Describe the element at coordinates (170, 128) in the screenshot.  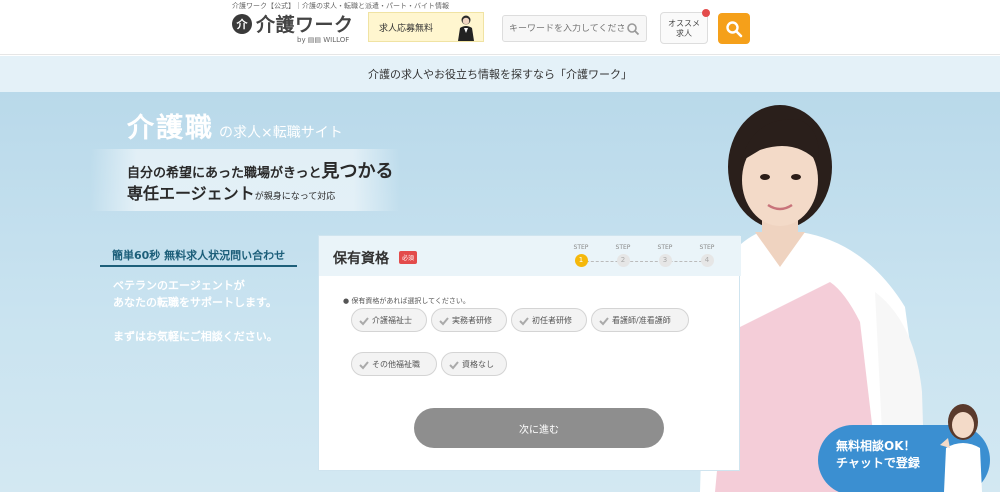
I see `hero-title-main: 介護職` at that location.